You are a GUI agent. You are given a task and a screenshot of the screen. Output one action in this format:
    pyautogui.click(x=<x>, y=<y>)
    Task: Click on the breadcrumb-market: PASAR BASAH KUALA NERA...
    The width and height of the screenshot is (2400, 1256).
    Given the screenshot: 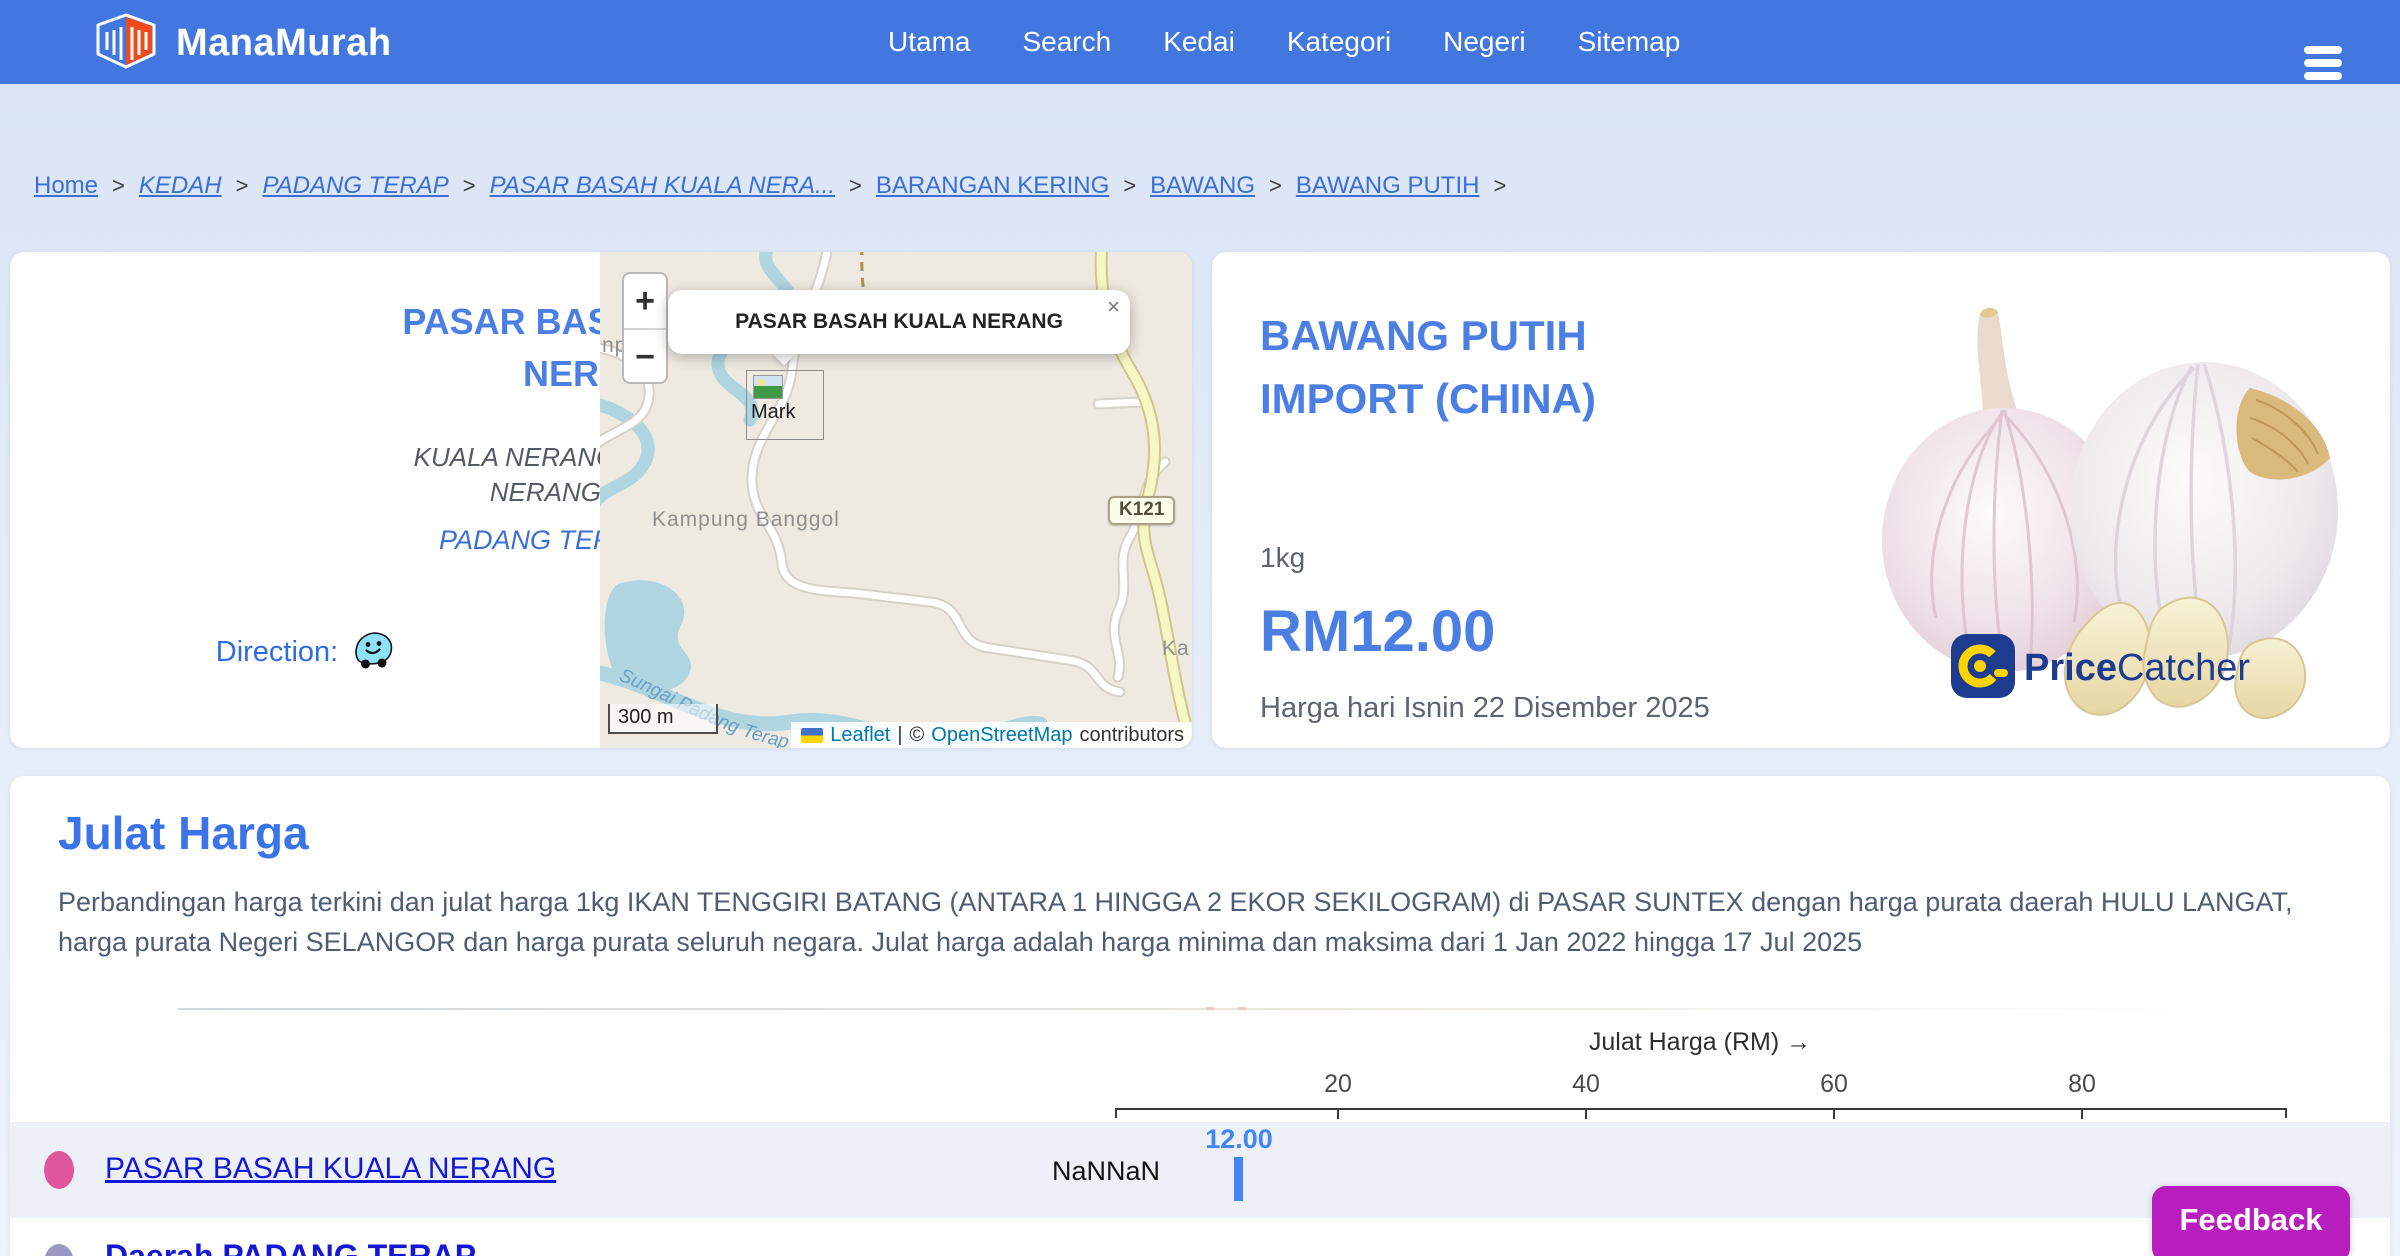 What is the action you would take?
    pyautogui.click(x=662, y=186)
    